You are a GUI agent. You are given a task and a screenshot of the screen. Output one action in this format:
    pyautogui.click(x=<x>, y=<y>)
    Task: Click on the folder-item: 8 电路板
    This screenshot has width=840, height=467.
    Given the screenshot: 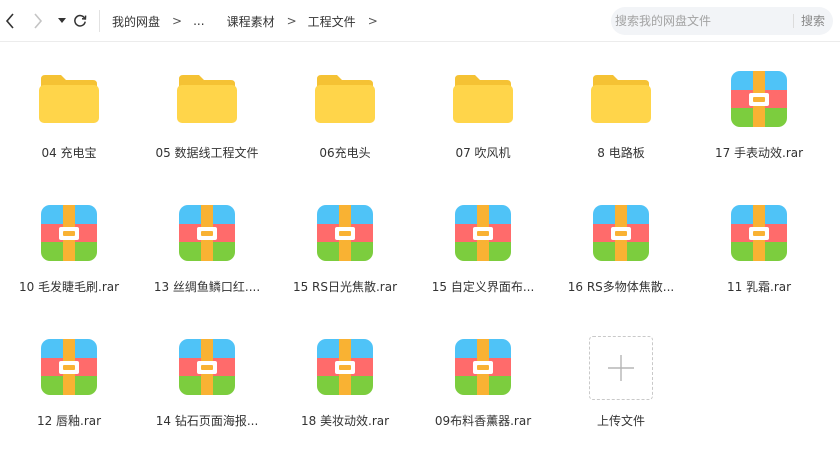 What is the action you would take?
    pyautogui.click(x=621, y=120)
    